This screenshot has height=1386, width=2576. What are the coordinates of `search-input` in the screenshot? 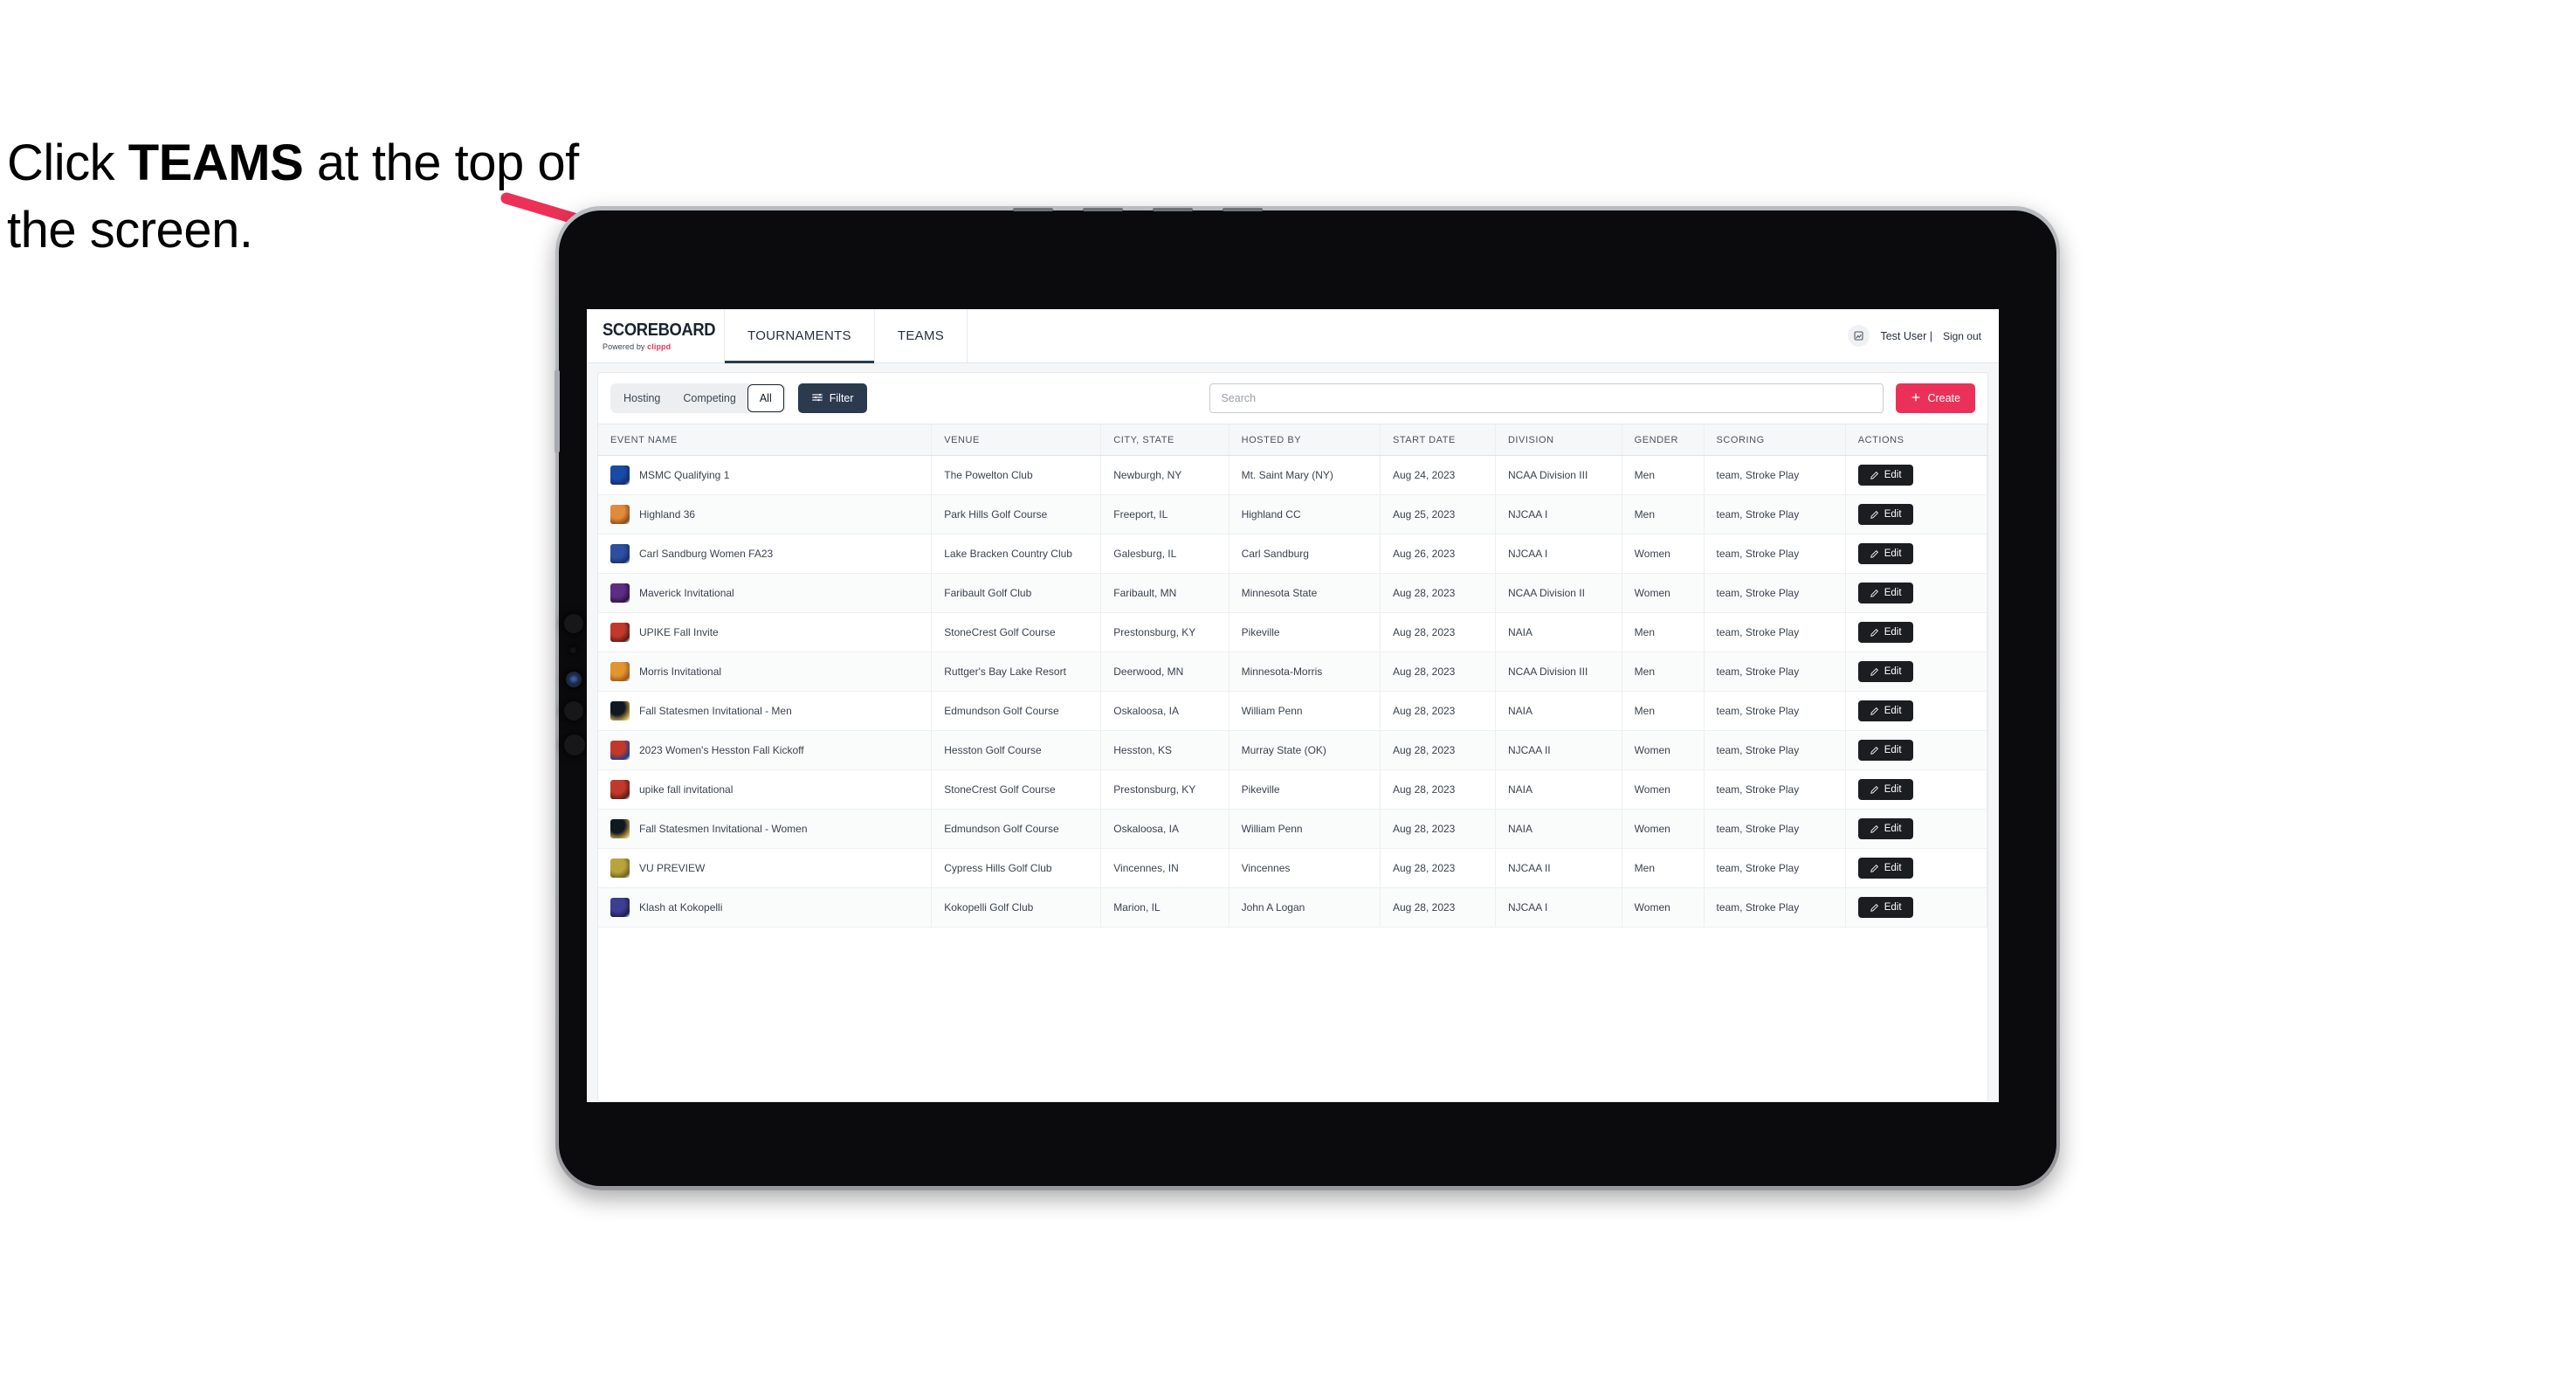 It's located at (1547, 398).